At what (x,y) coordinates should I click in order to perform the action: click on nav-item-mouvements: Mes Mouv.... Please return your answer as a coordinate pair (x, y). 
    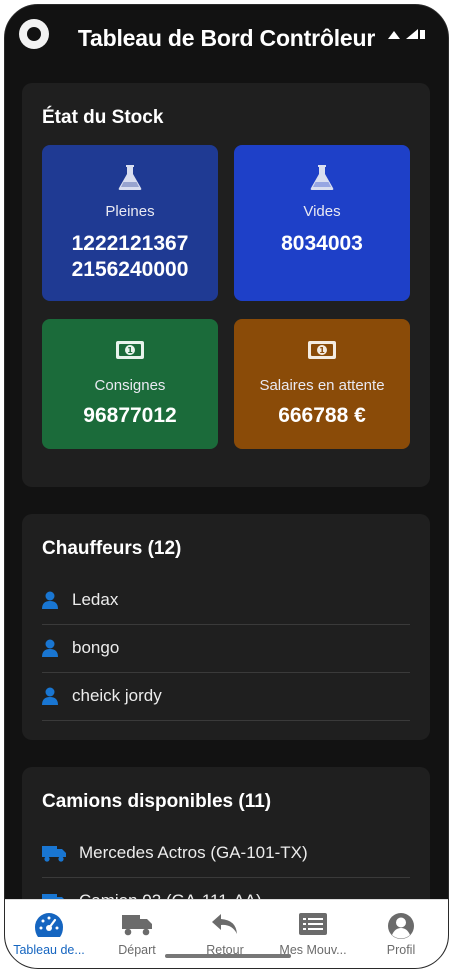
    Looking at the image, I should click on (313, 934).